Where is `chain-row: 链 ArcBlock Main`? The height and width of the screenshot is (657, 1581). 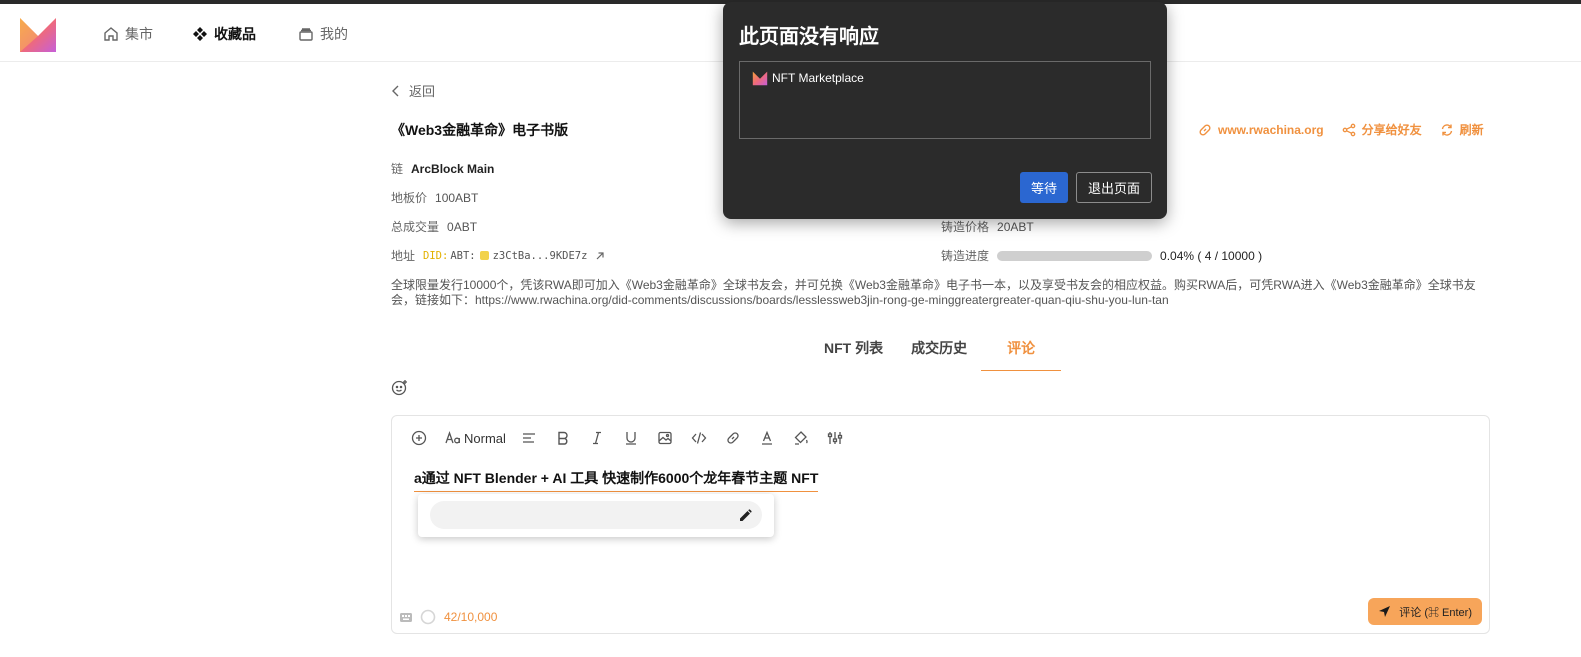 chain-row: 链 ArcBlock Main is located at coordinates (442, 168).